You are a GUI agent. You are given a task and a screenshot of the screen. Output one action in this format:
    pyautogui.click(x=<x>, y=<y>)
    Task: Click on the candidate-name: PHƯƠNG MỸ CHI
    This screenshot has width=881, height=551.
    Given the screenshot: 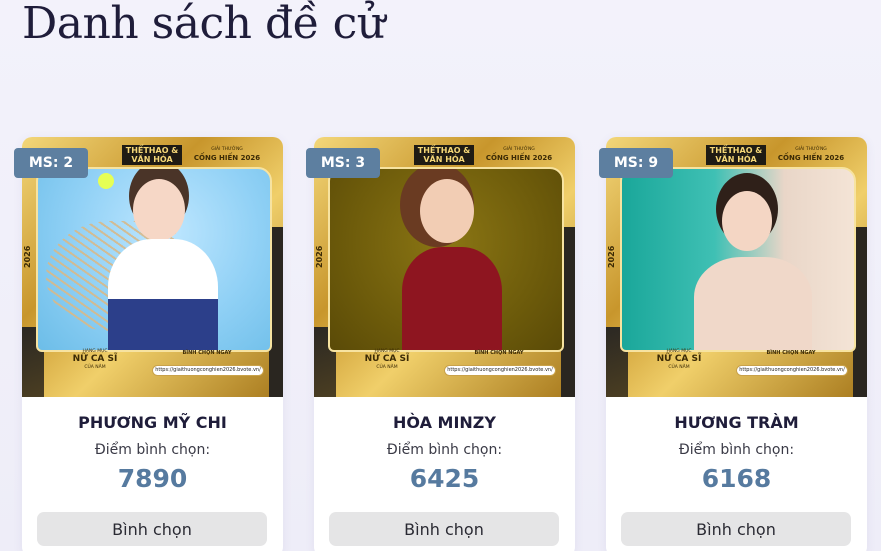 What is the action you would take?
    pyautogui.click(x=152, y=422)
    